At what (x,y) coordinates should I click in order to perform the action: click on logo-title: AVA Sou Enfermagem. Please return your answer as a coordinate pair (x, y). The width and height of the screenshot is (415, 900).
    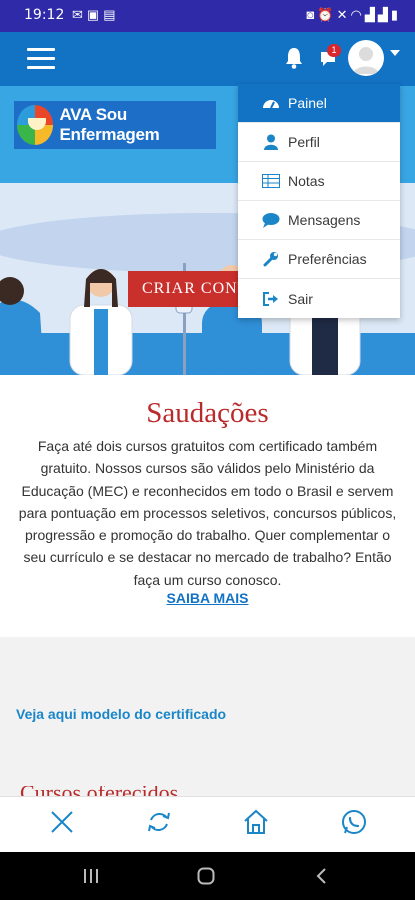
    Looking at the image, I should click on (109, 124).